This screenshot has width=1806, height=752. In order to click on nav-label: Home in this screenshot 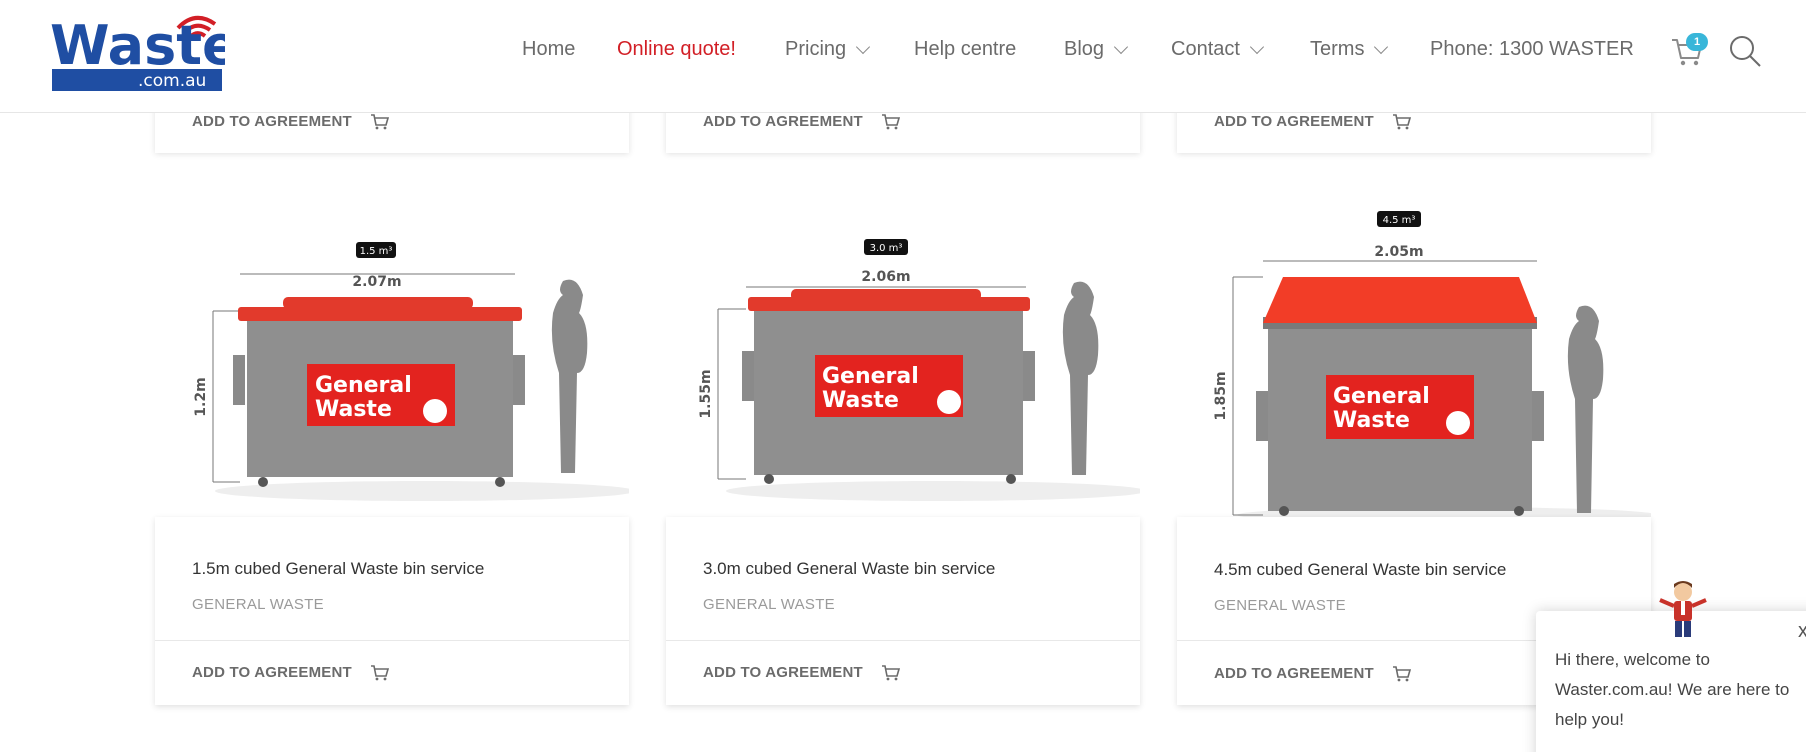, I will do `click(549, 49)`.